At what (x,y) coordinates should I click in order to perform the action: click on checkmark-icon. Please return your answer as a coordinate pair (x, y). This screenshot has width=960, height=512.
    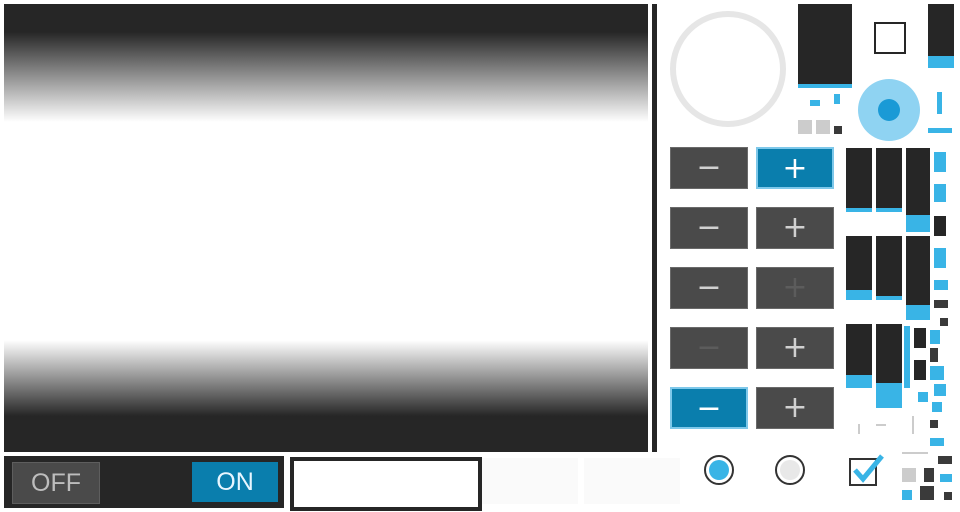
    Looking at the image, I should click on (868, 468).